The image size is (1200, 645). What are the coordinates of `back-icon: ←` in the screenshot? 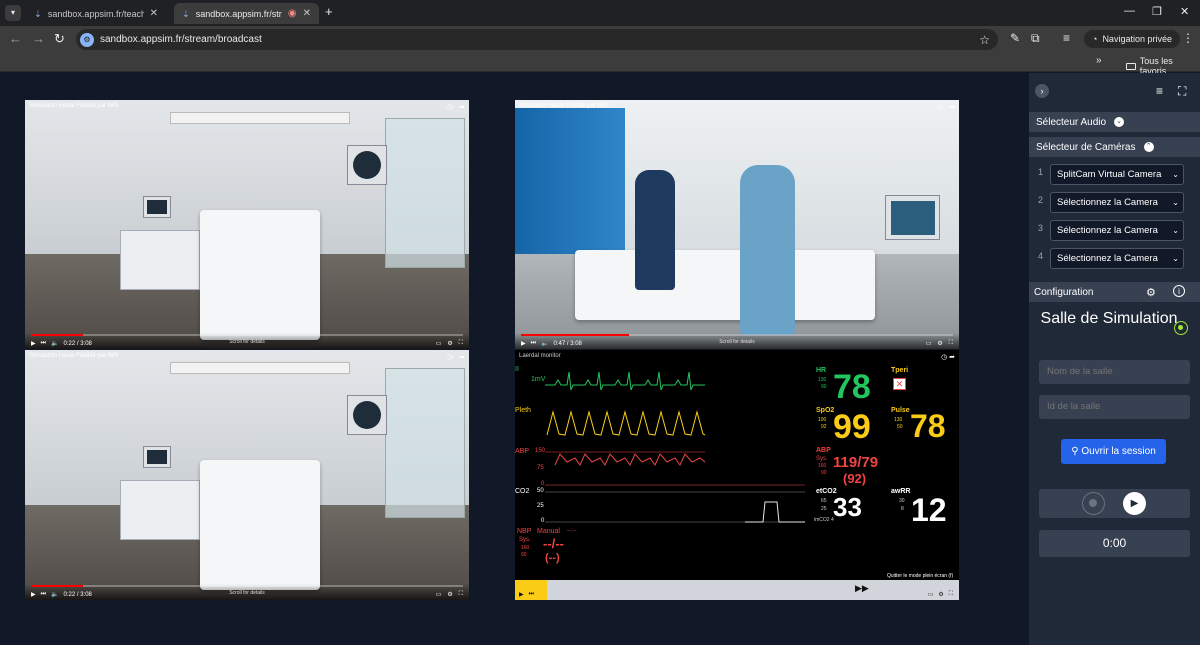 It's located at (15, 39).